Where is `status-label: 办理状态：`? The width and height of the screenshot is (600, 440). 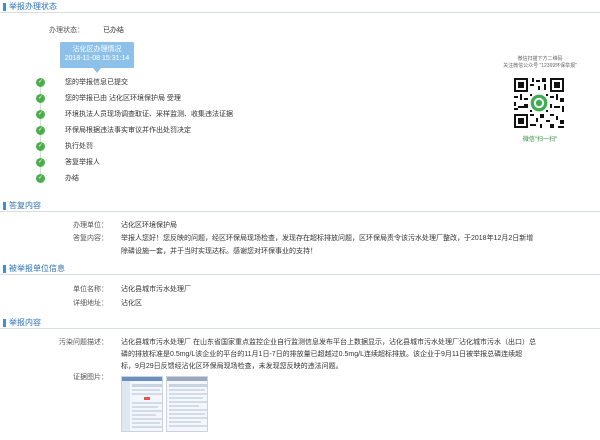
status-label: 办理状态： is located at coordinates (66, 30).